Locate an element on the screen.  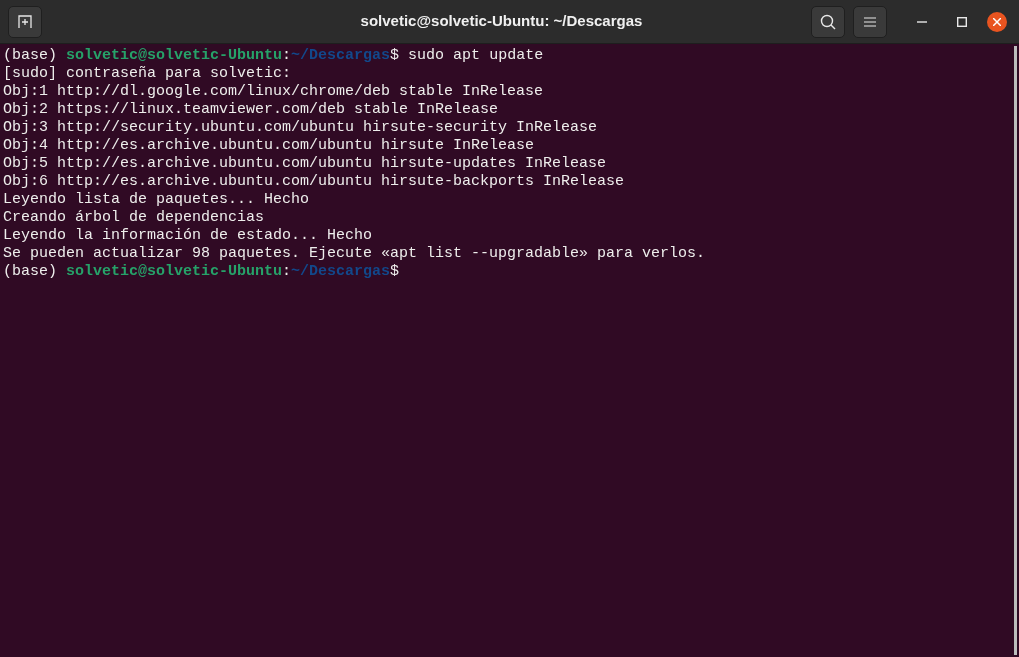
terminal-line: Obj:6 http://es.archive.ubuntu.com/ubuntu hirsute-backports InRelease is located at coordinates (314, 182).